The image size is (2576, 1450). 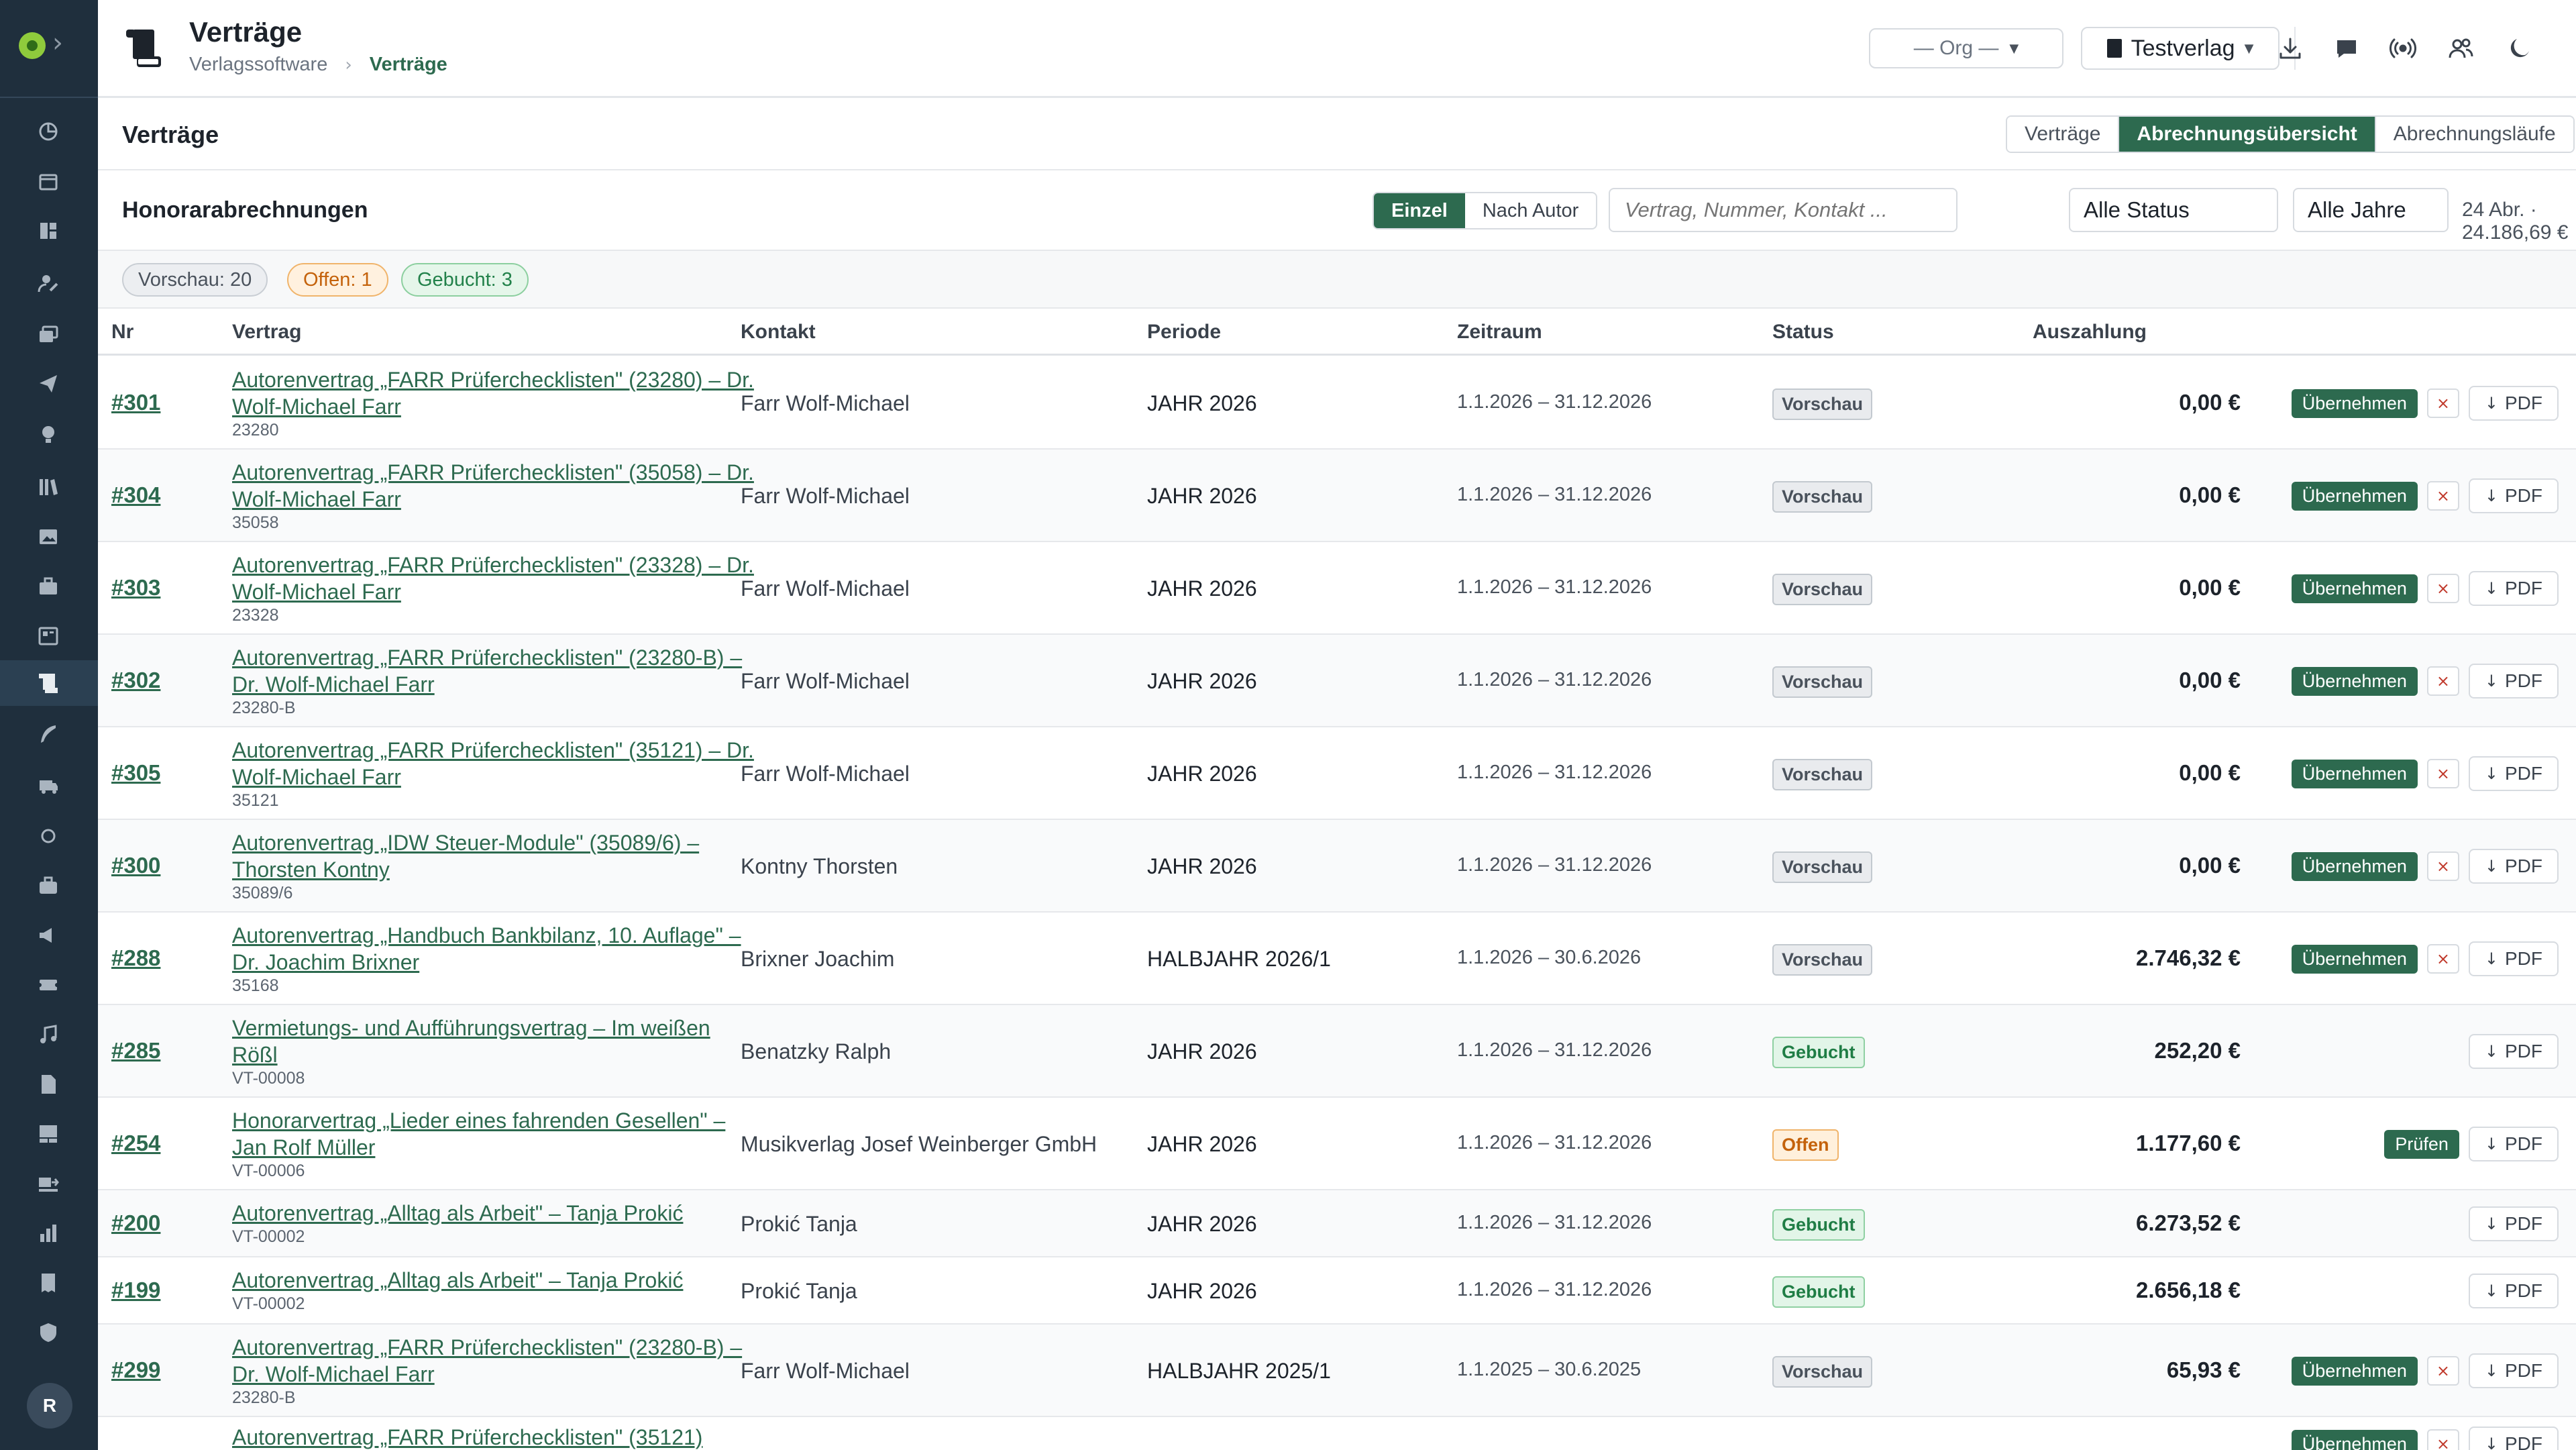 What do you see at coordinates (135, 495) in the screenshot?
I see `contract-number-link: #304` at bounding box center [135, 495].